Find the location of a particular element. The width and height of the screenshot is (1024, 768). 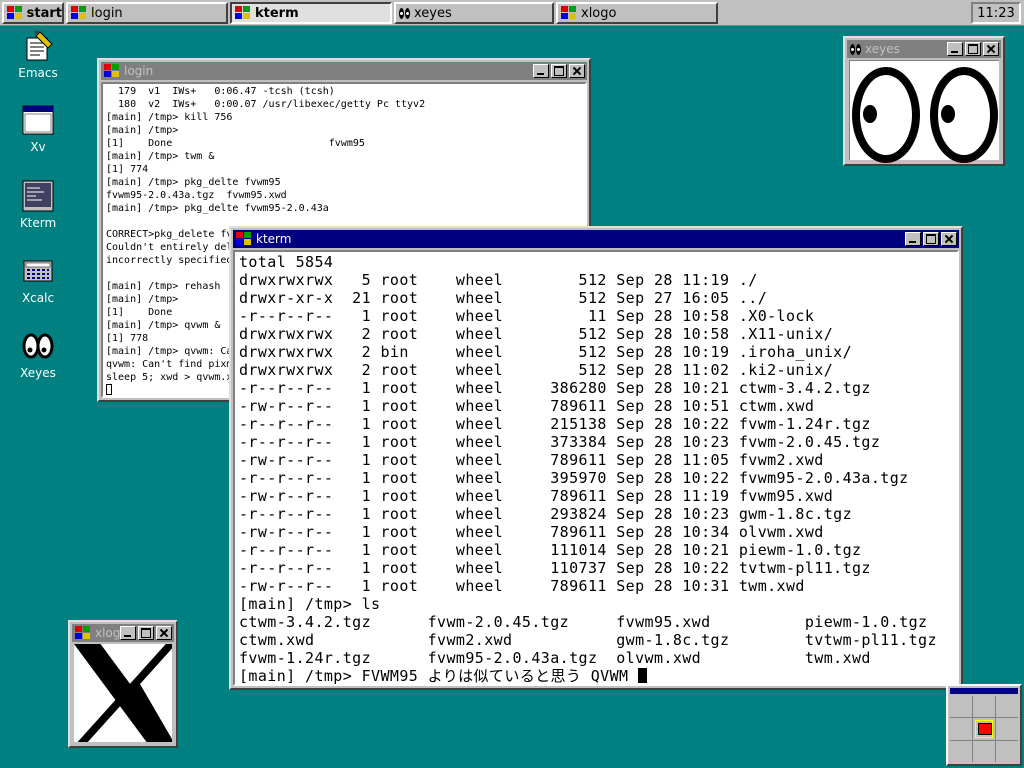

desktop-icon-xcalc: Xcalc is located at coordinates (38, 280).